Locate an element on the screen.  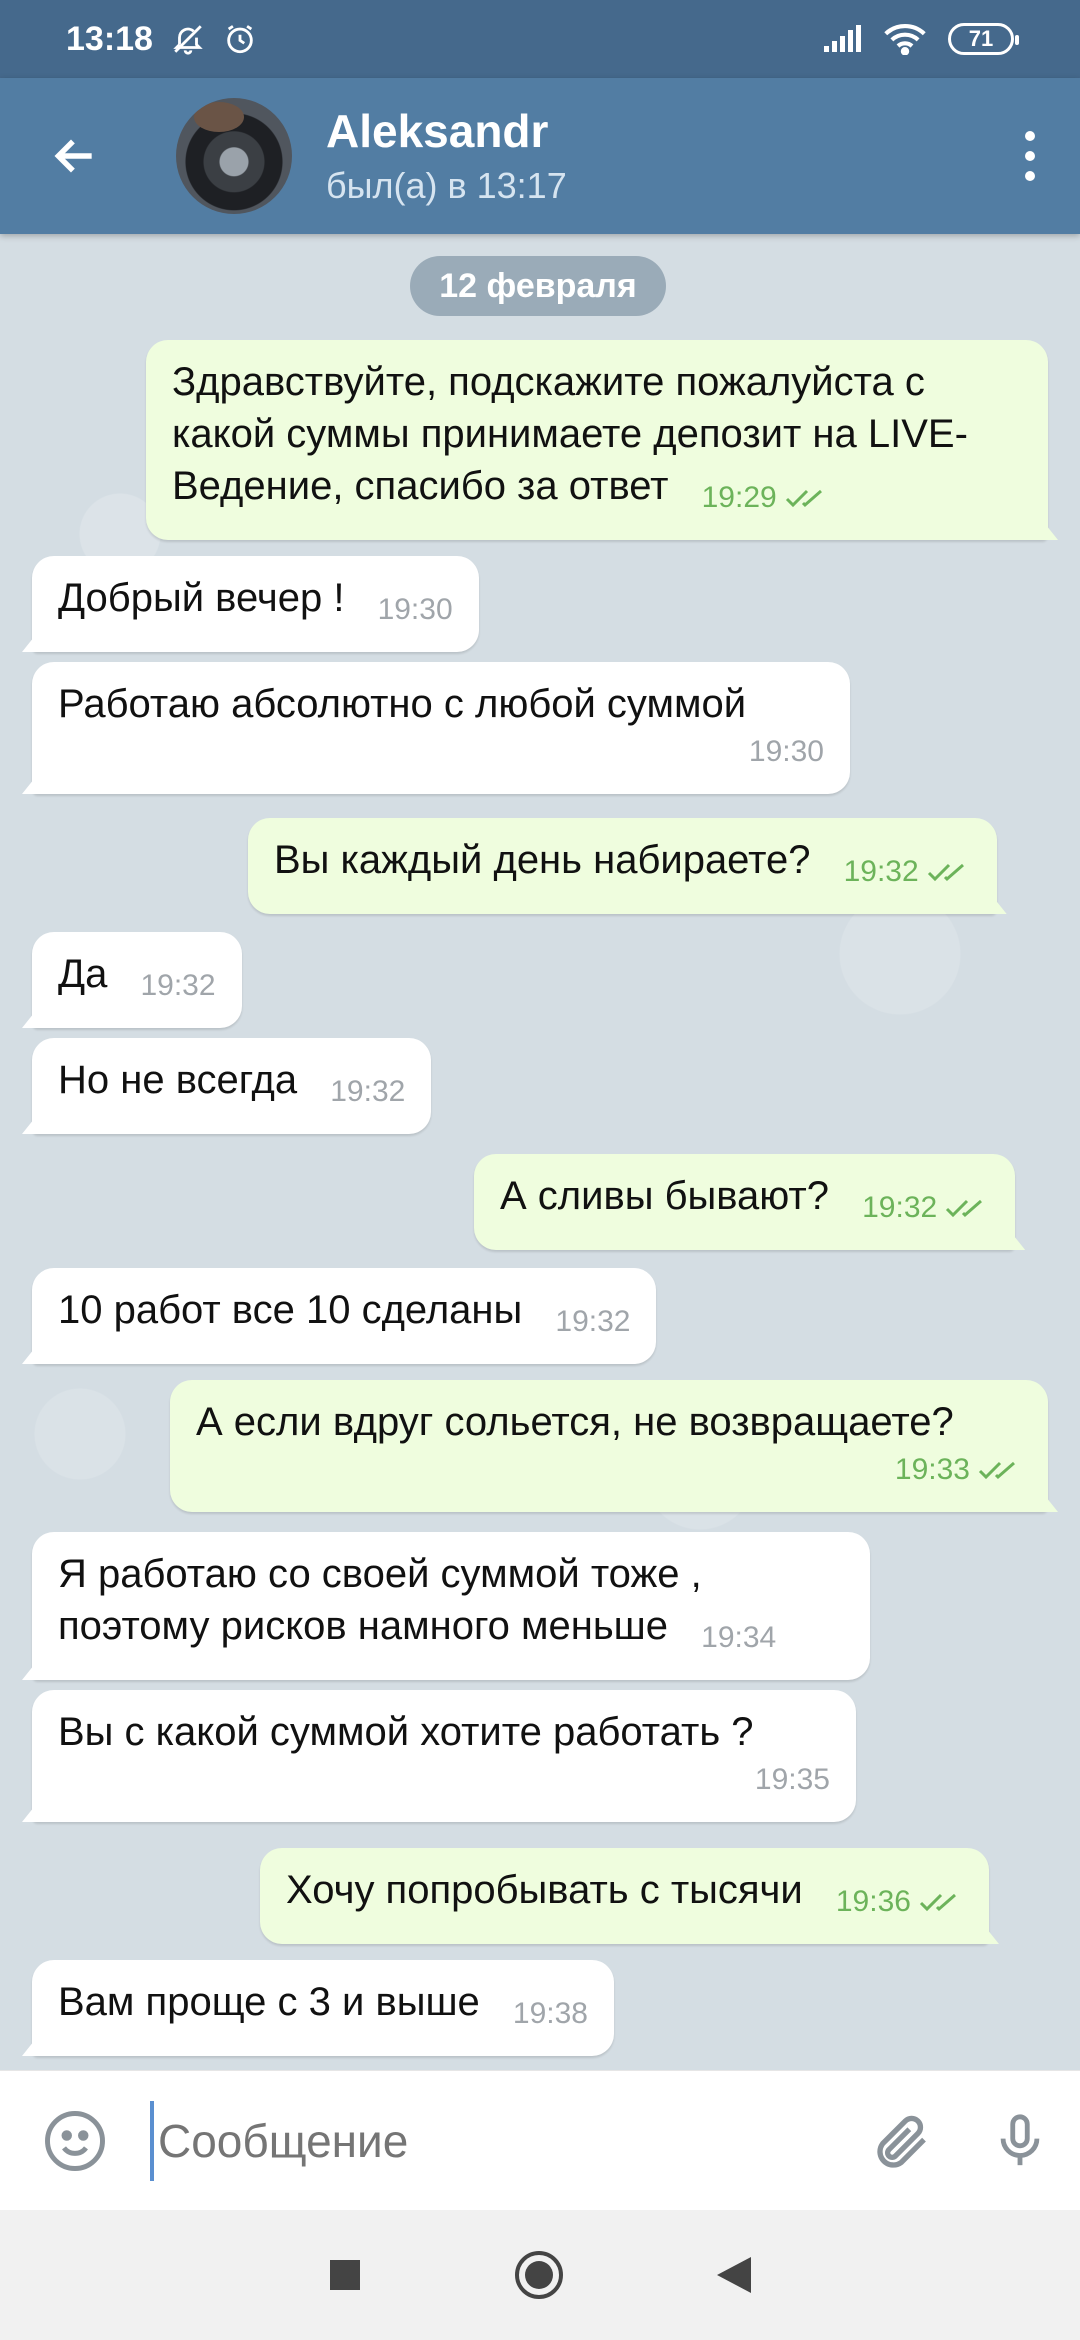
last-seen-status: был(а) в 13:17 is located at coordinates (446, 185).